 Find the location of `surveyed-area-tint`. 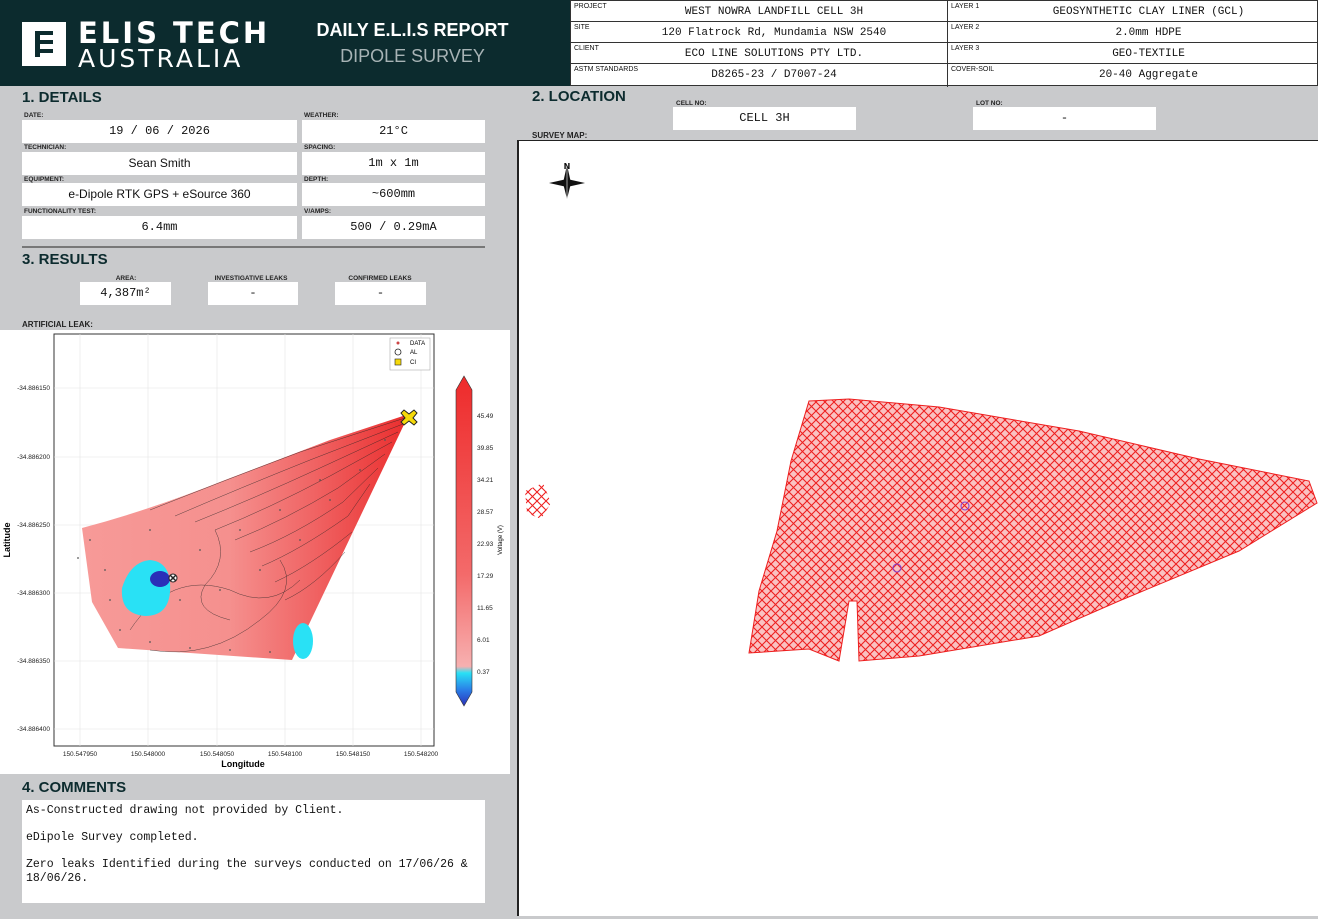

surveyed-area-tint is located at coordinates (1033, 530).